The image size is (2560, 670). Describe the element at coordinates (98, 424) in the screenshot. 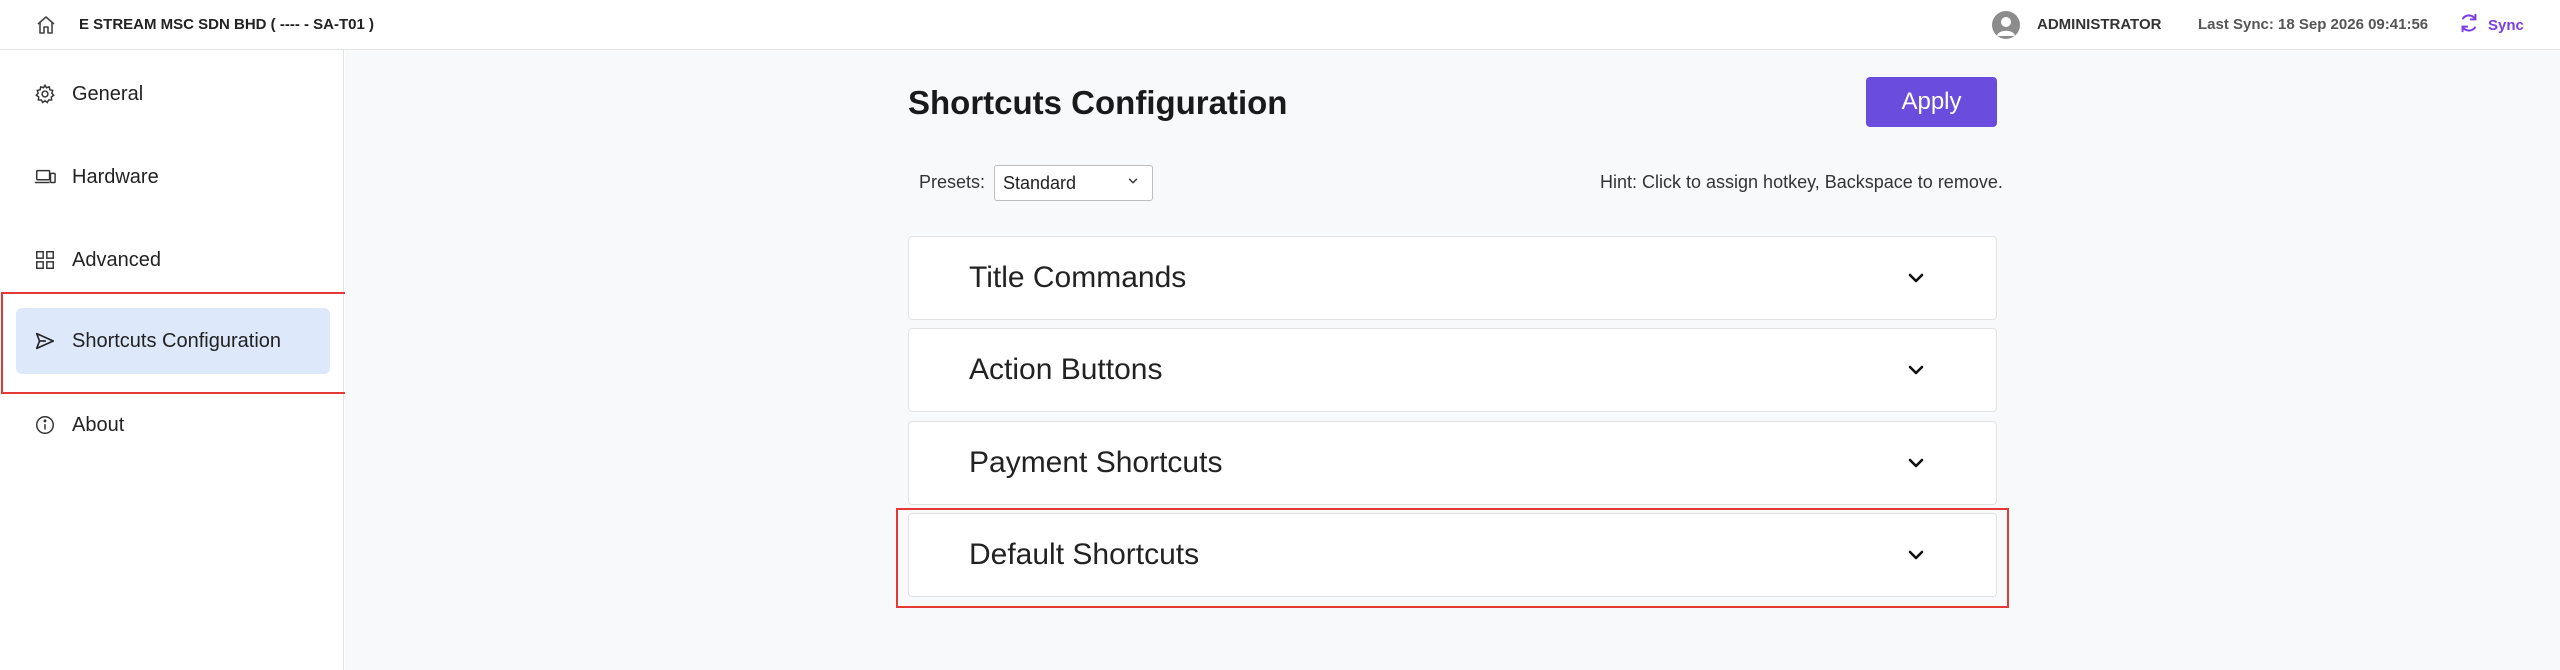

I see `sidebar-item-label: About` at that location.